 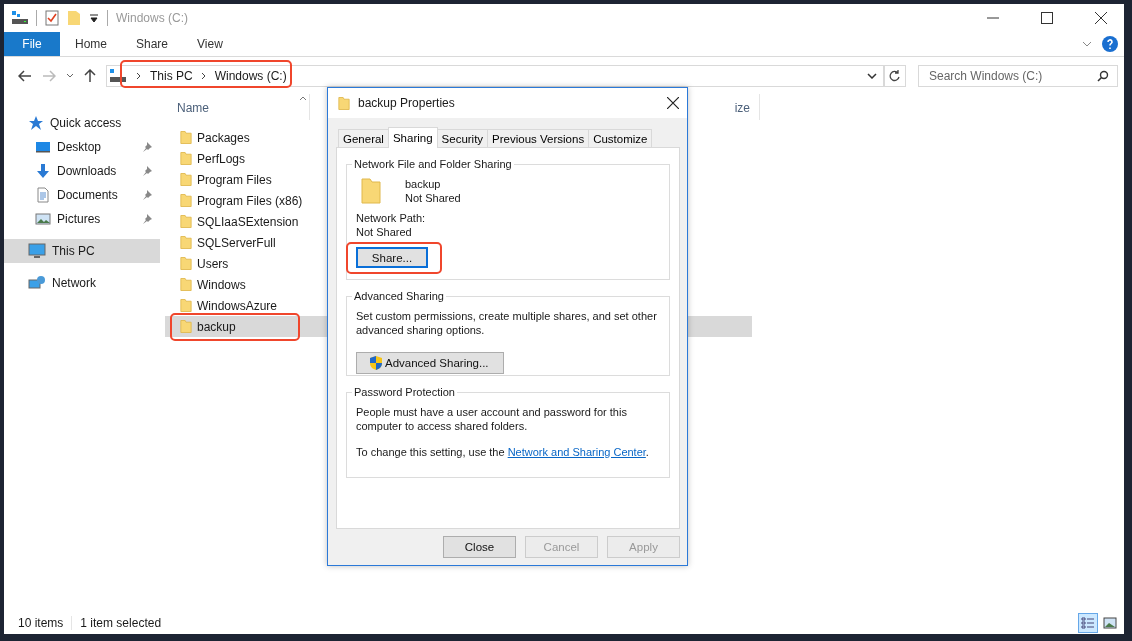 I want to click on network-path-label: Network Path:, so click(x=391, y=218).